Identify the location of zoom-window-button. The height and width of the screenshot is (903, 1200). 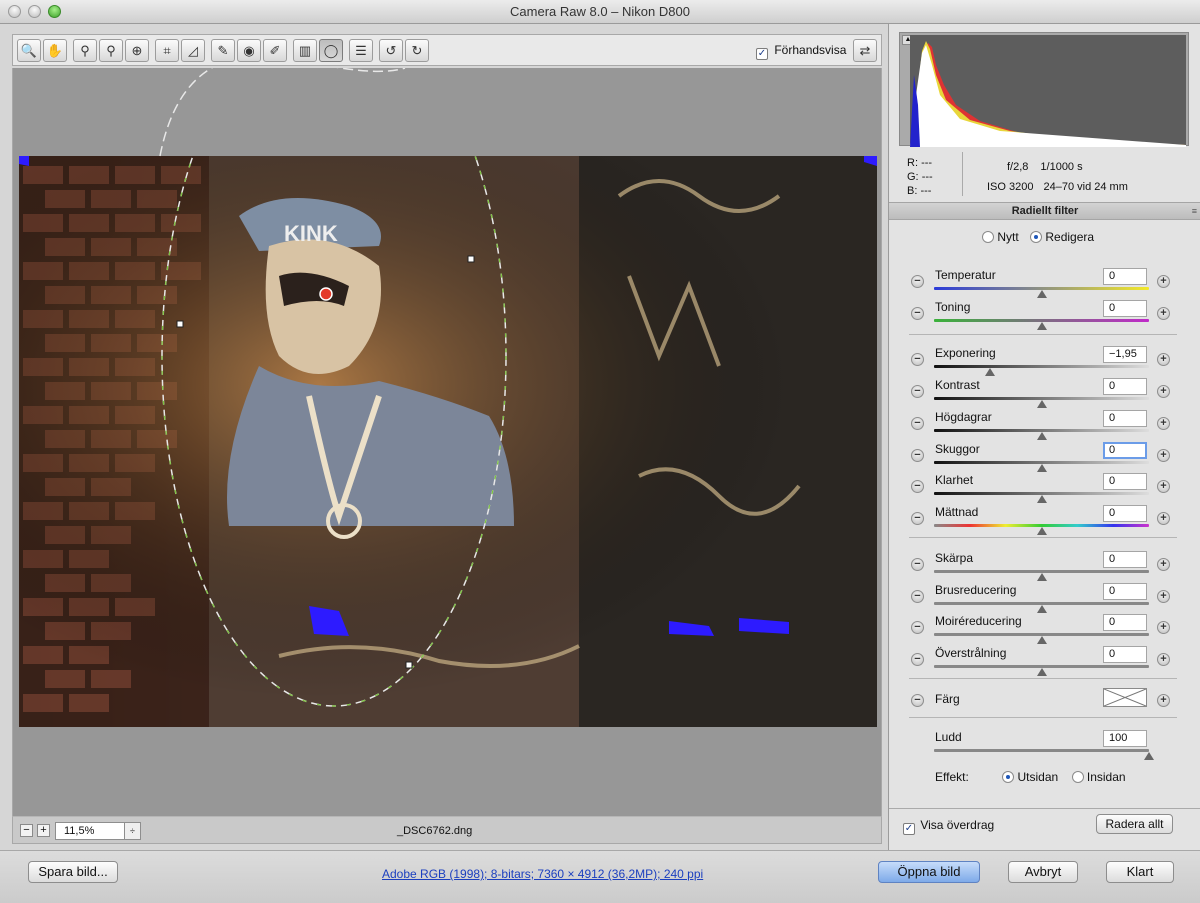
(54, 11).